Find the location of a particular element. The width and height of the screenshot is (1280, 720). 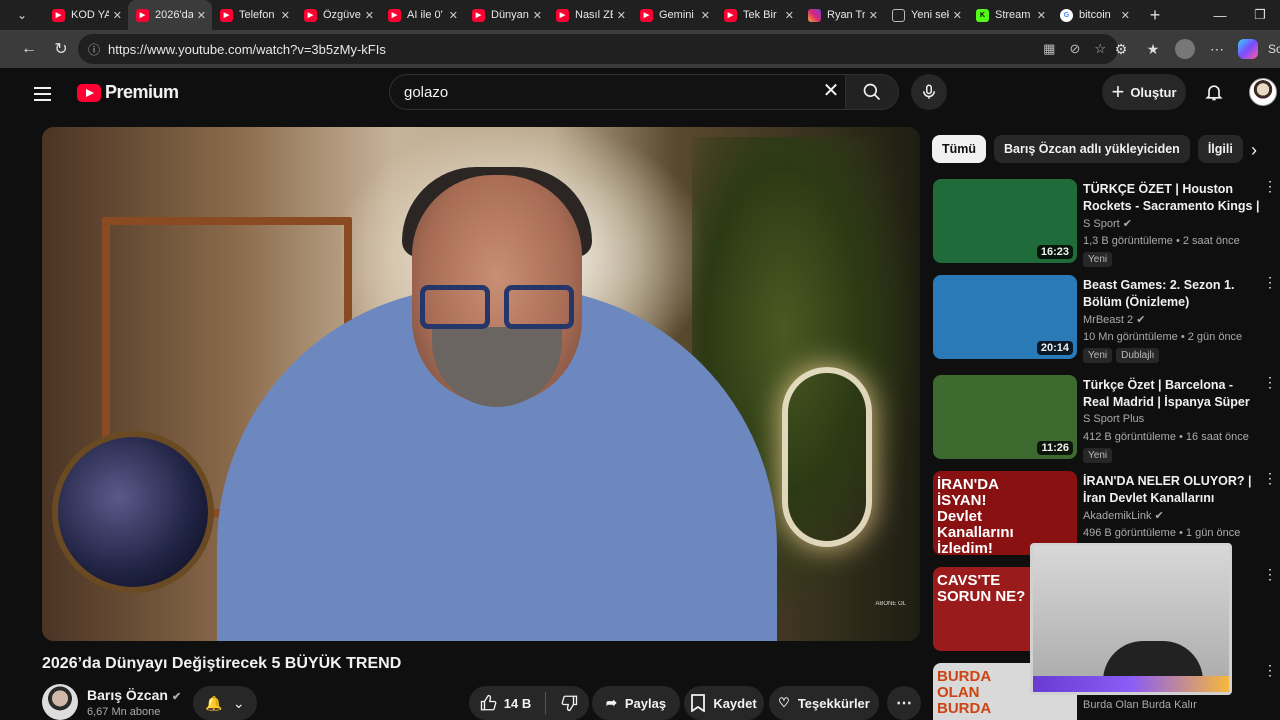

youtube-header: Premium golazo ✕ + Oluştur is located at coordinates (640, 96).